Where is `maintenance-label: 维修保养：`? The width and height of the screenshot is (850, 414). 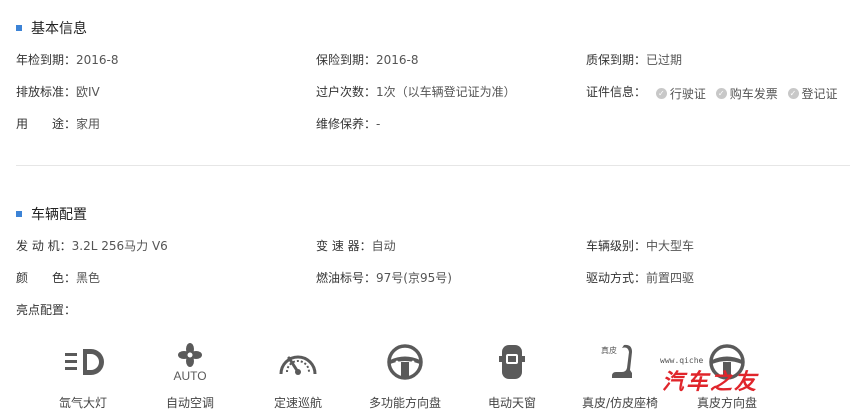 maintenance-label: 维修保养： is located at coordinates (346, 124).